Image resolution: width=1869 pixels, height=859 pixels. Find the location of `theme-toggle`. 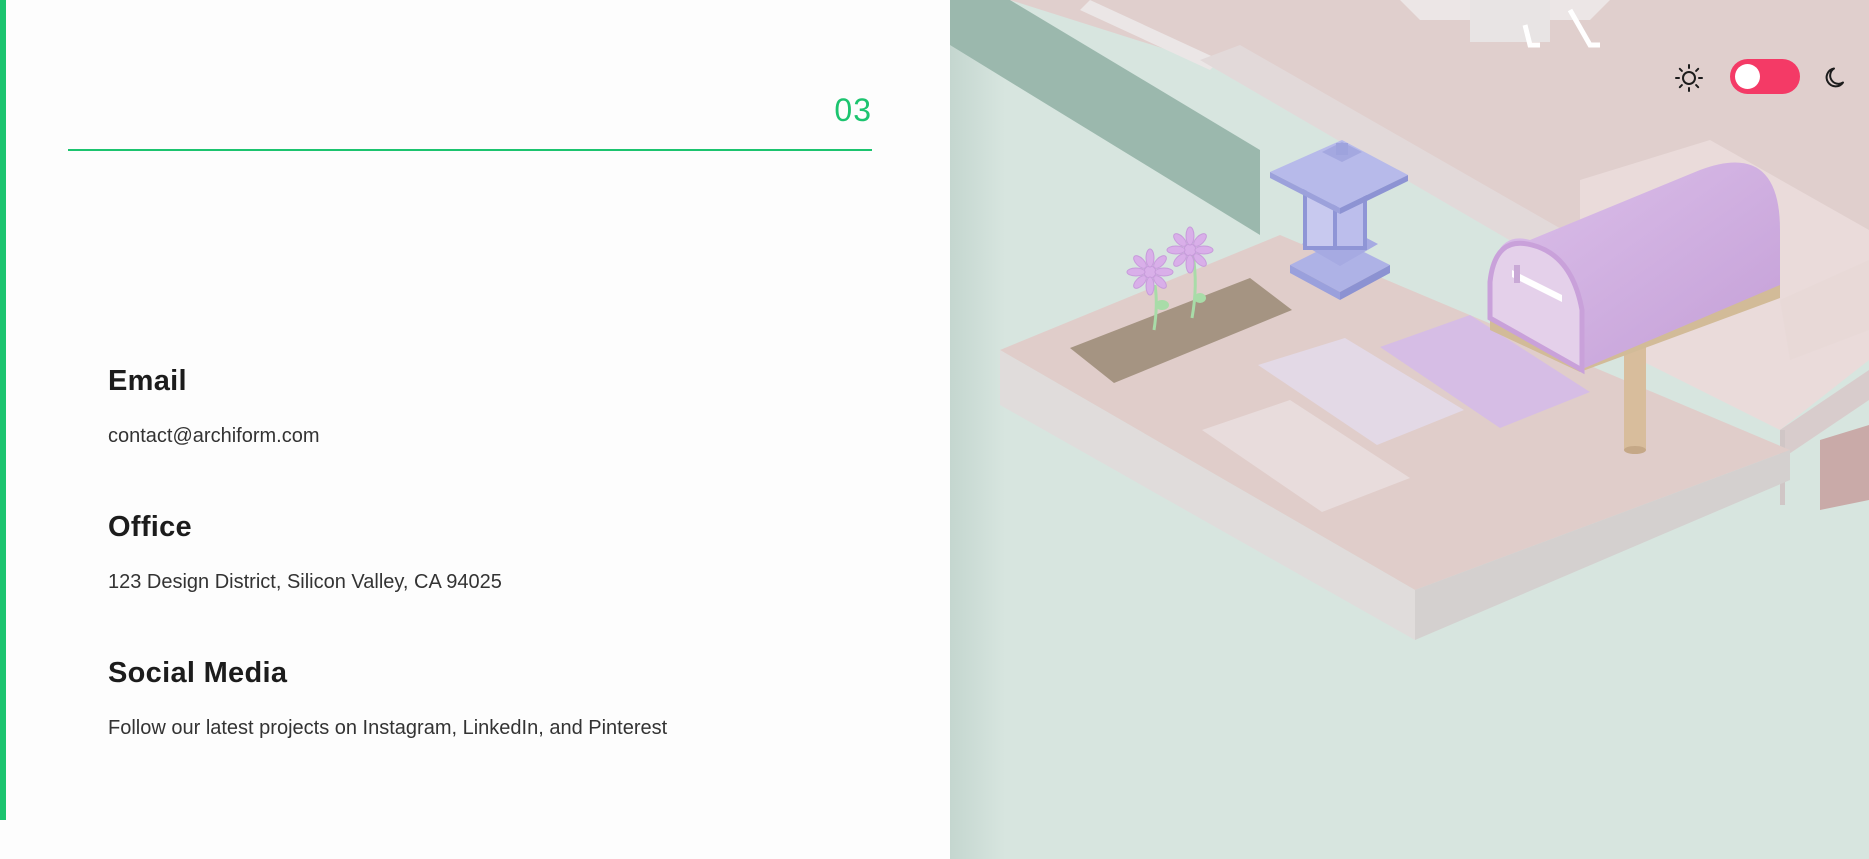

theme-toggle is located at coordinates (1769, 77).